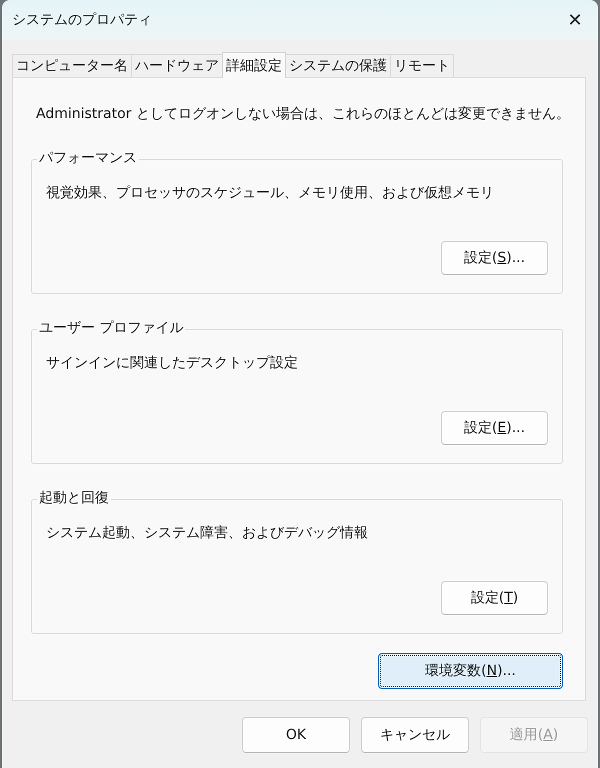  Describe the element at coordinates (111, 328) in the screenshot. I see `group-title: ユーザー プロファイル` at that location.